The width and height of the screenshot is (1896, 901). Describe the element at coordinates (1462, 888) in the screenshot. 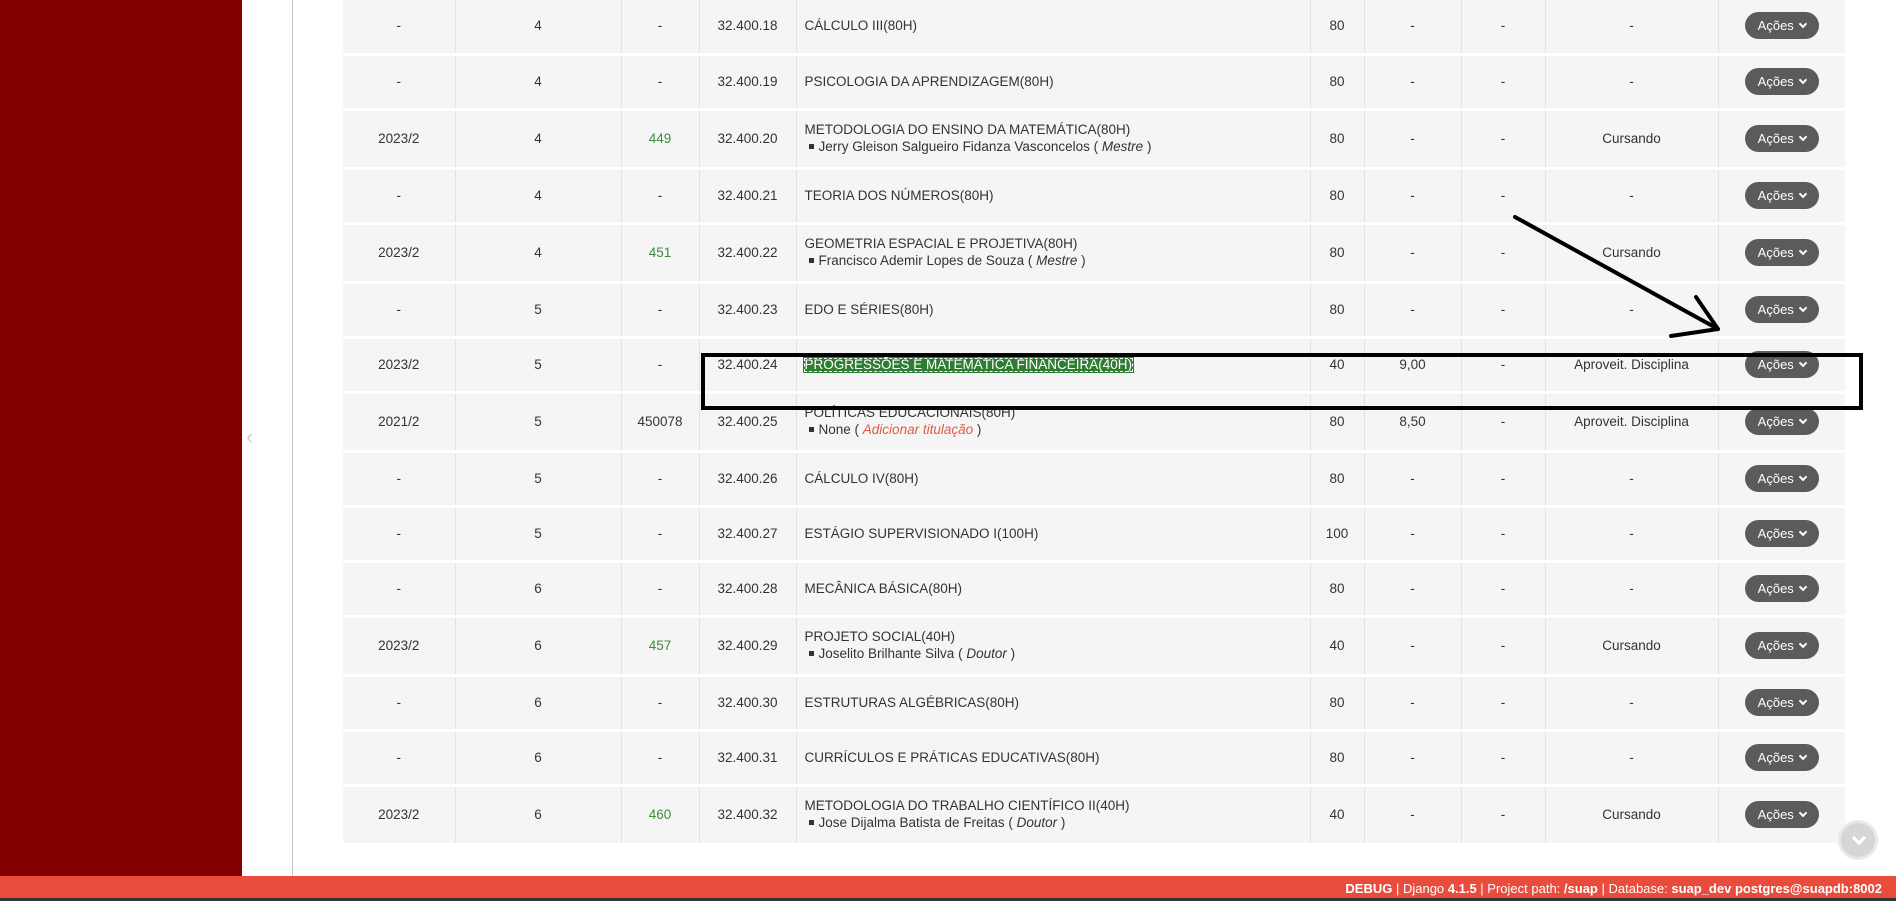

I see `django-version: 4.1.5` at that location.